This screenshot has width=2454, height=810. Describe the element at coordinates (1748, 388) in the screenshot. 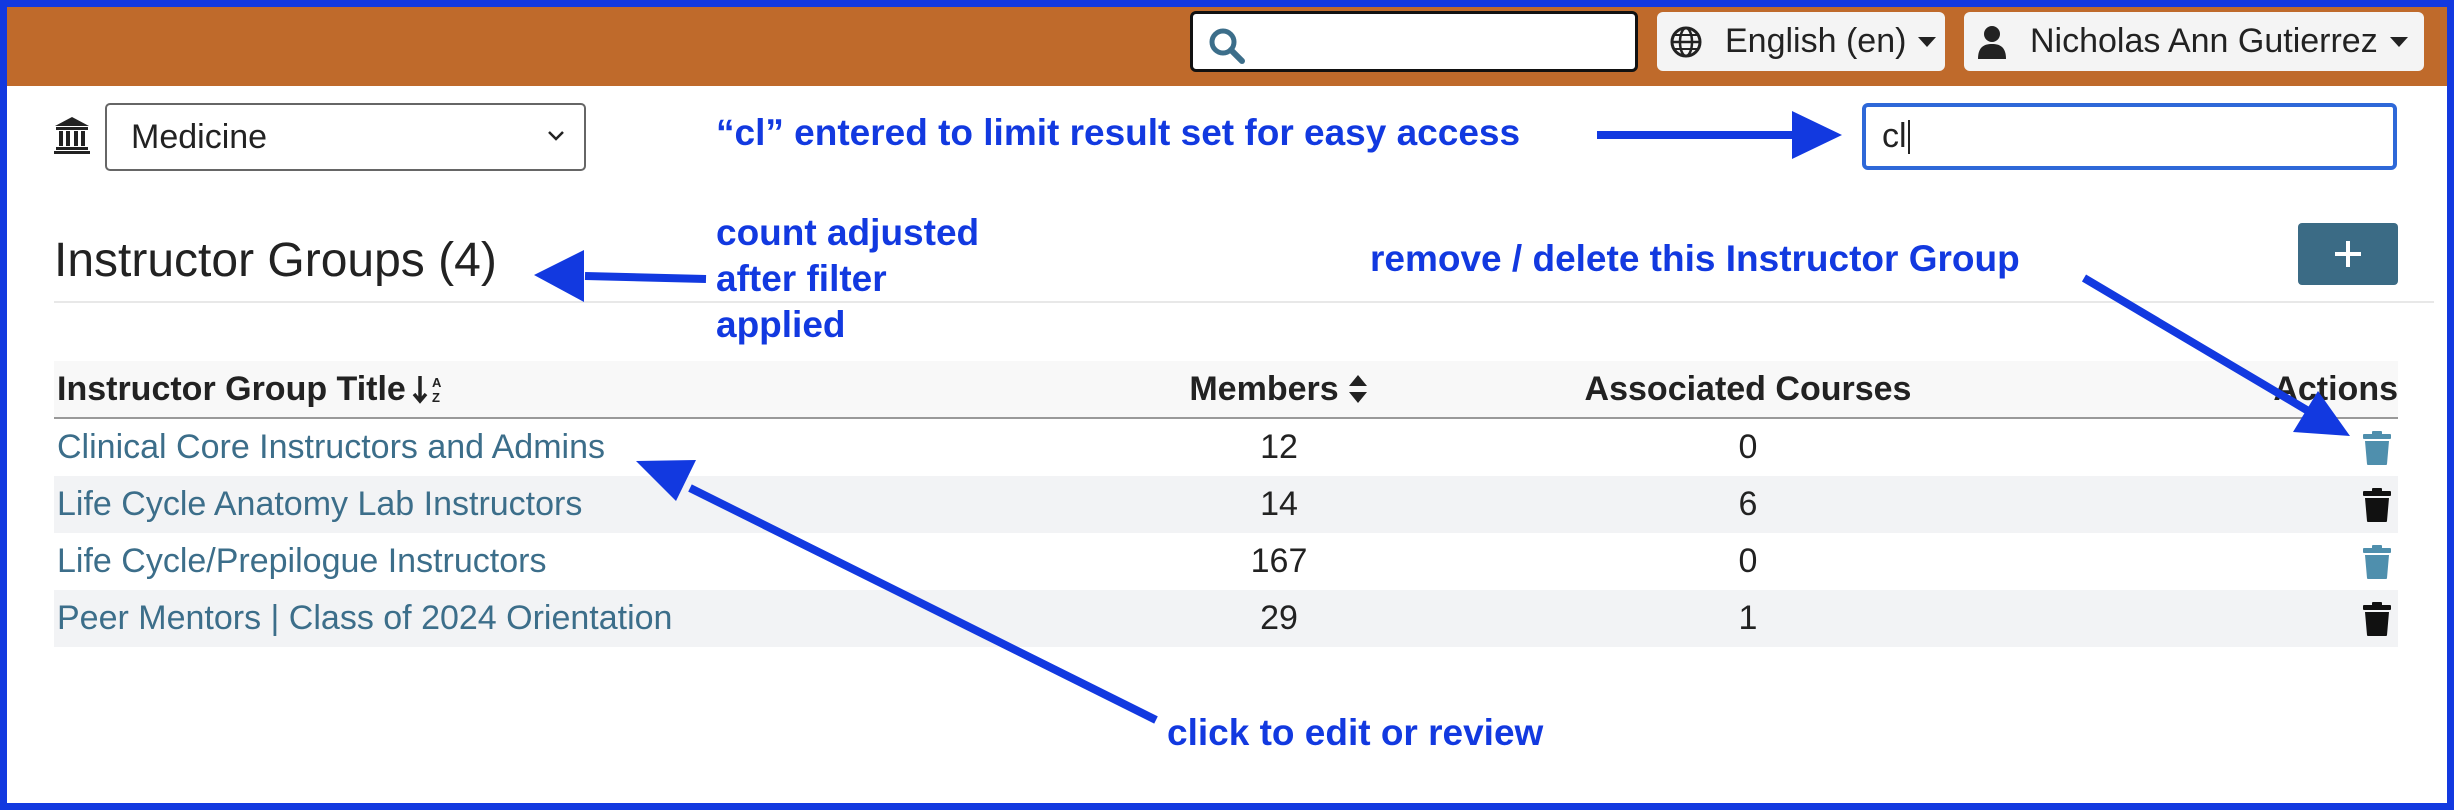

I see `column-header-courses: Associated Courses` at that location.